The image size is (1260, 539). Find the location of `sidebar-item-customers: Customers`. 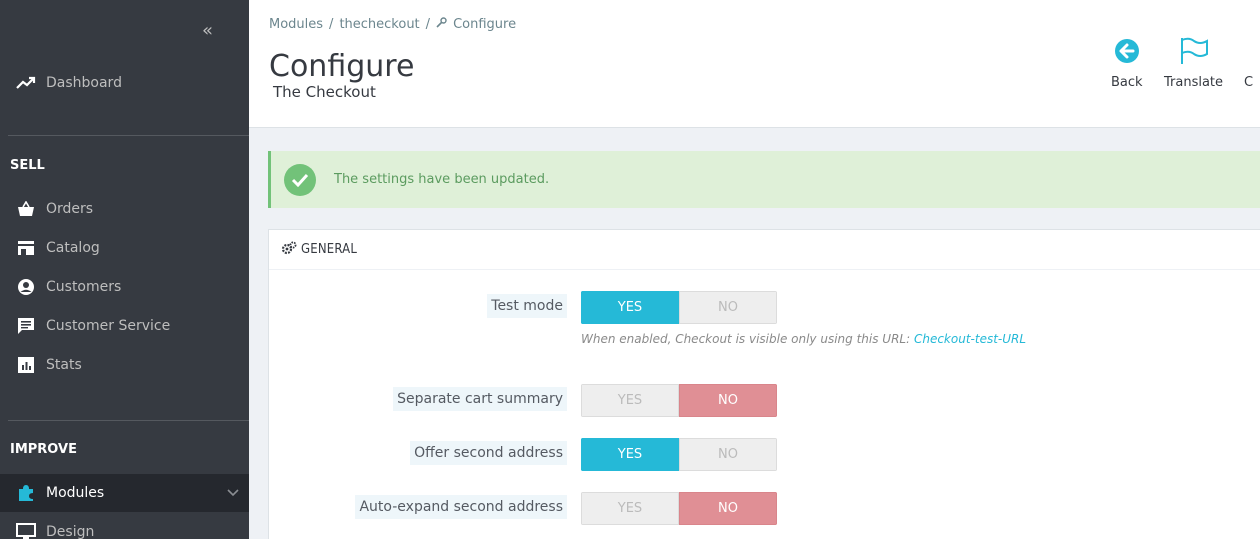

sidebar-item-customers: Customers is located at coordinates (124, 287).